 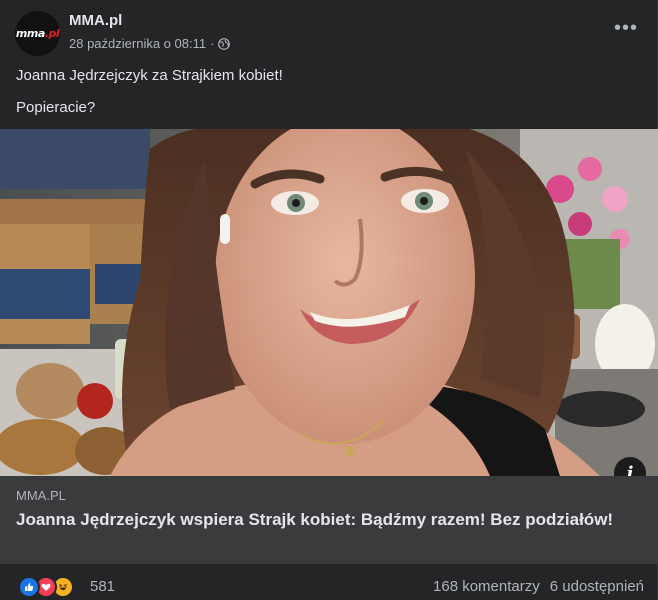 I want to click on post-stats: 168 komentarzy 6 udostępnień, so click(x=538, y=586).